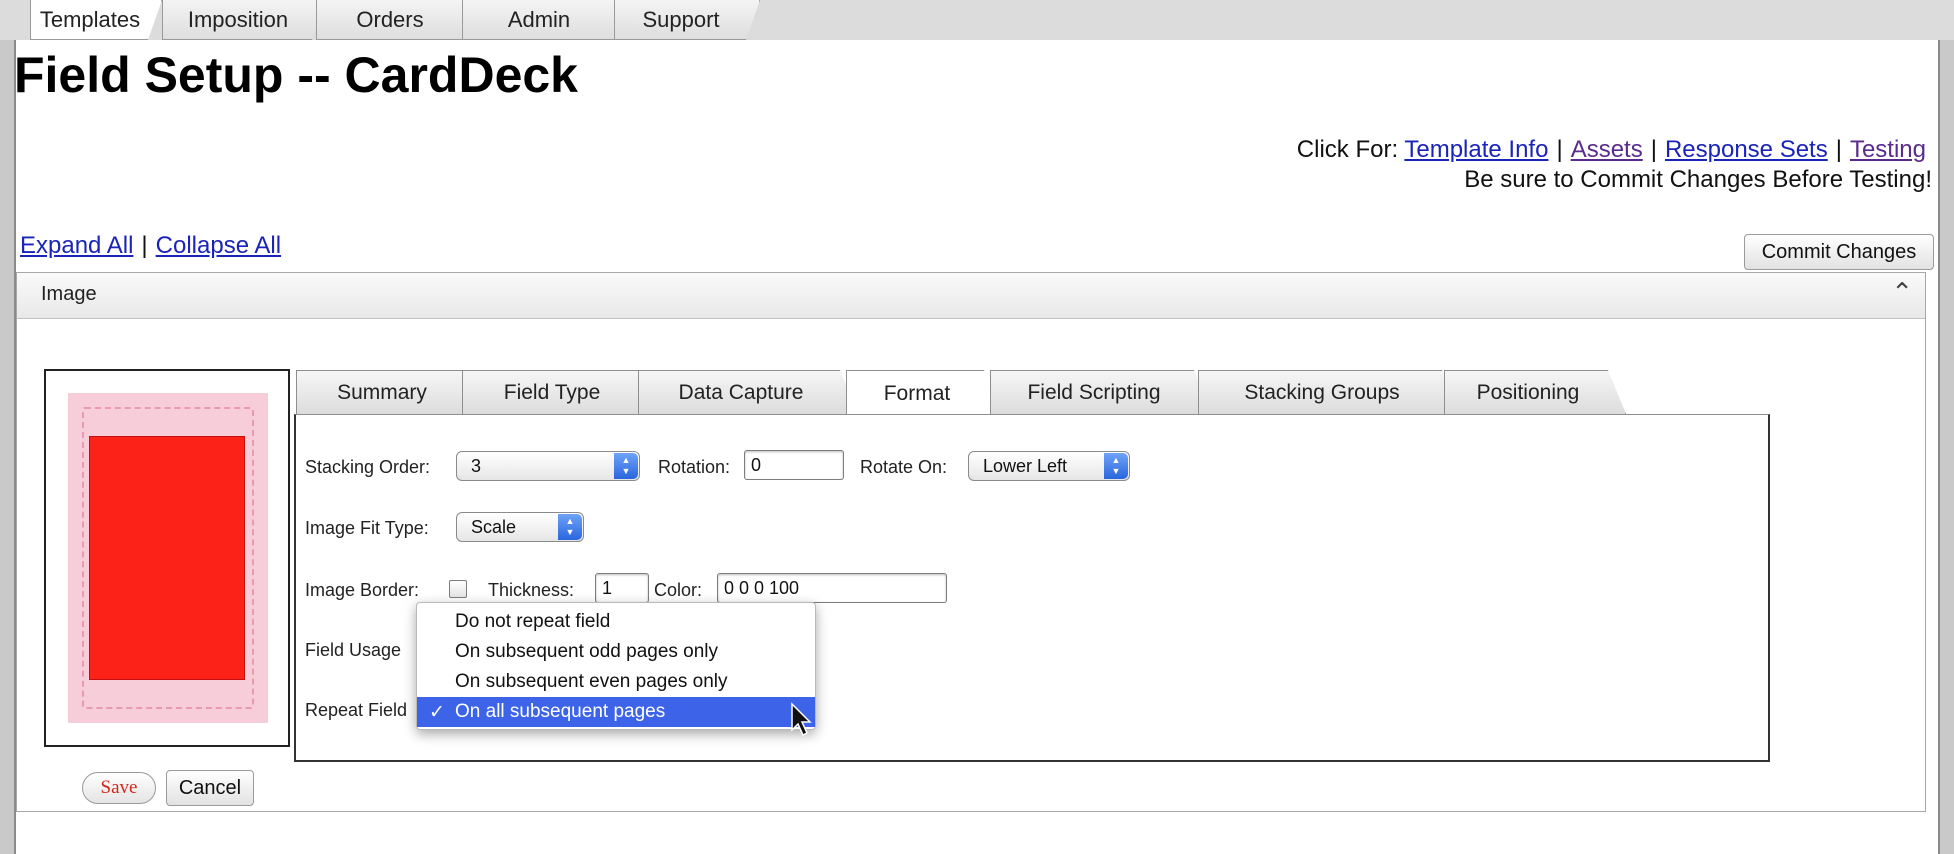  I want to click on tab-field-scripting: Field Scripting, so click(1101, 392).